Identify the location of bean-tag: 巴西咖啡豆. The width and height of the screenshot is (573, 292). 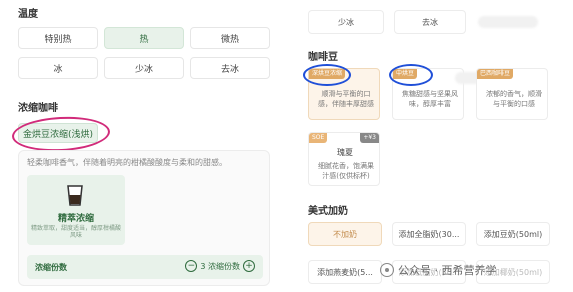
(495, 74).